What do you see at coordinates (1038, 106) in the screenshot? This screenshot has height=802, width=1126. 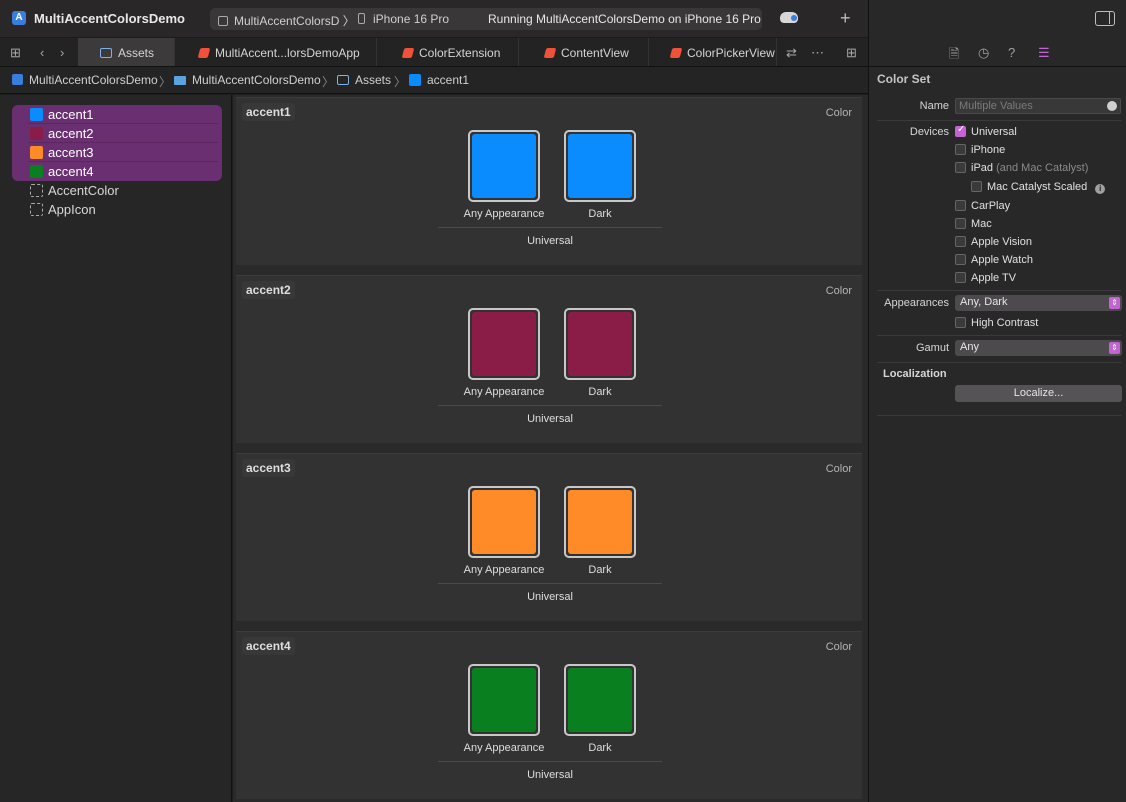 I see `name-field: Multiple Values` at bounding box center [1038, 106].